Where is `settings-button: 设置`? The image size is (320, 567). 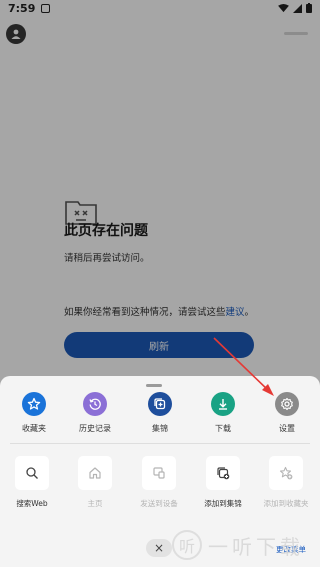
settings-button: 设置 is located at coordinates (287, 413).